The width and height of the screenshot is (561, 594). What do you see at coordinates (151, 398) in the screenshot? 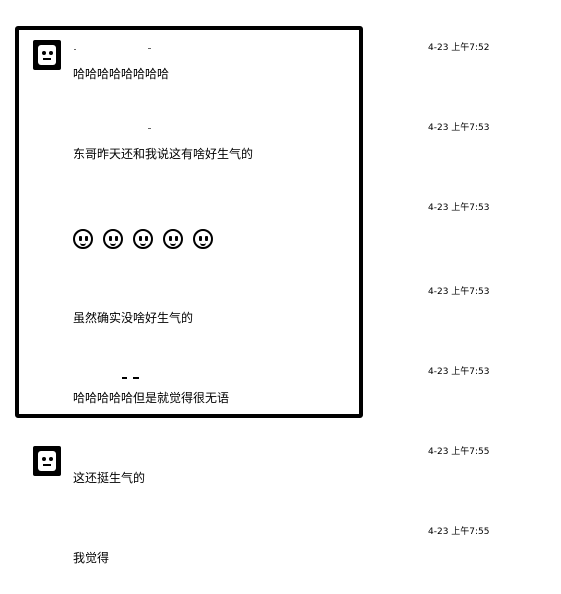
I see `message-text: 哈哈哈哈哈但是就觉得很无语` at bounding box center [151, 398].